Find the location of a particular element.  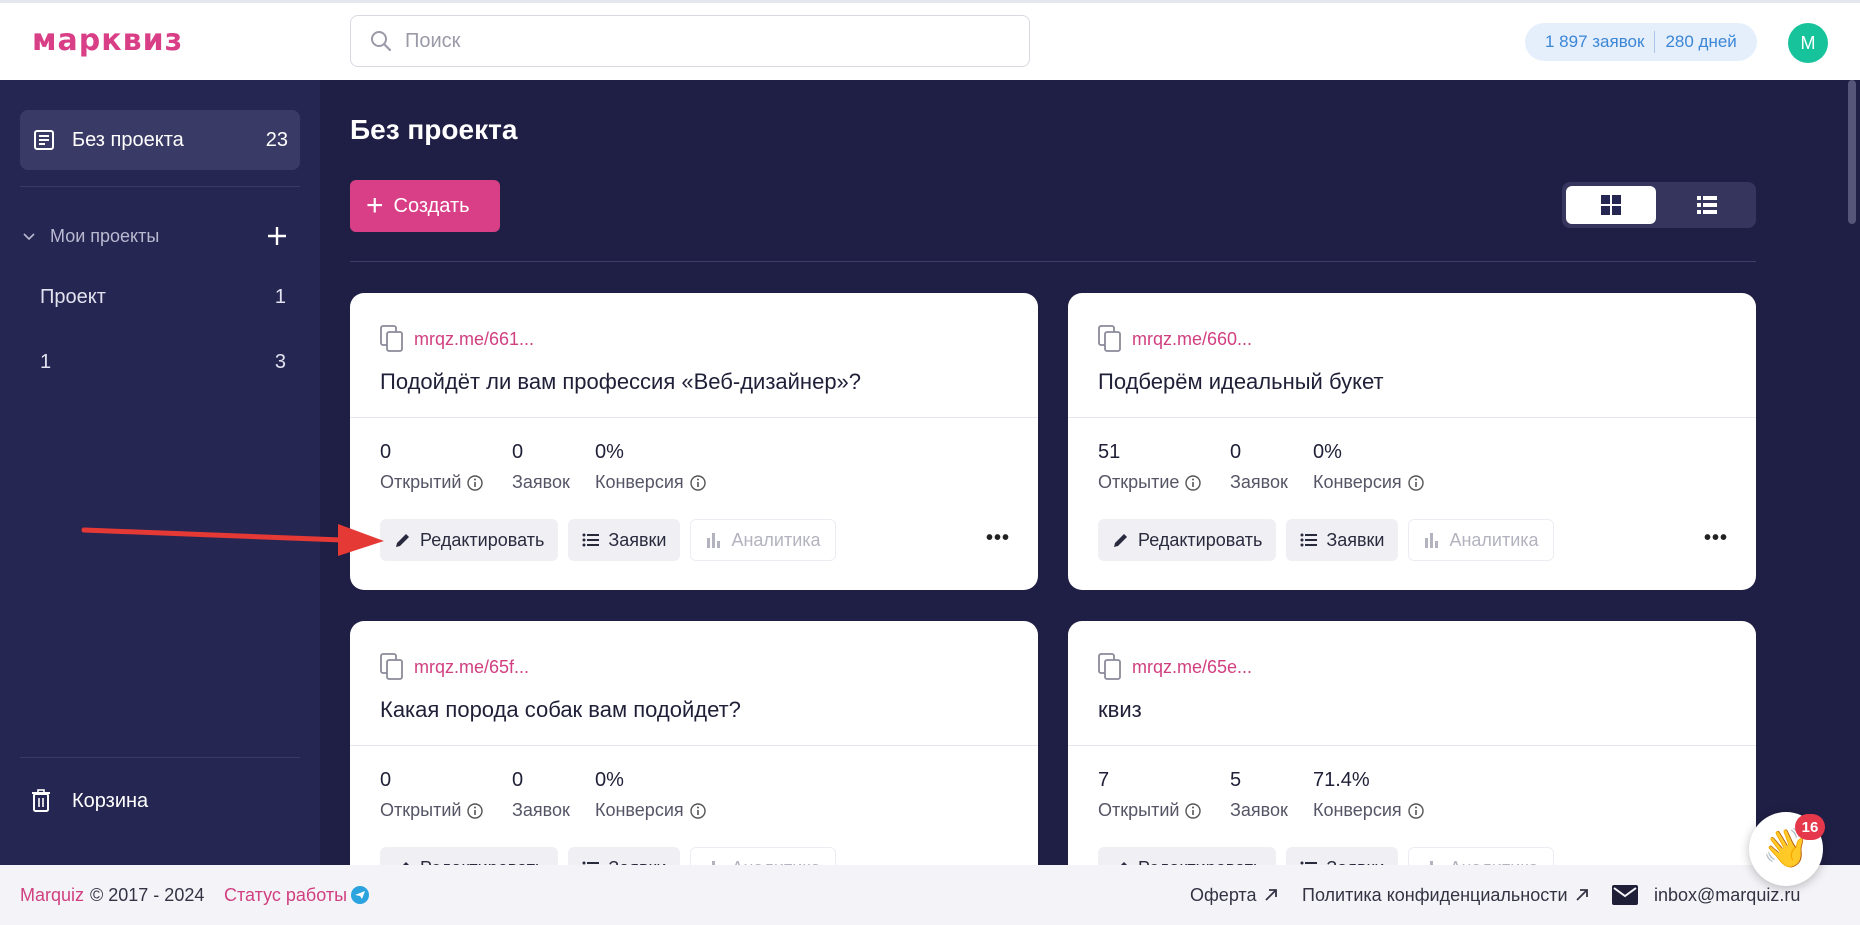

leads-count: 1 897 заявок is located at coordinates (1594, 42).